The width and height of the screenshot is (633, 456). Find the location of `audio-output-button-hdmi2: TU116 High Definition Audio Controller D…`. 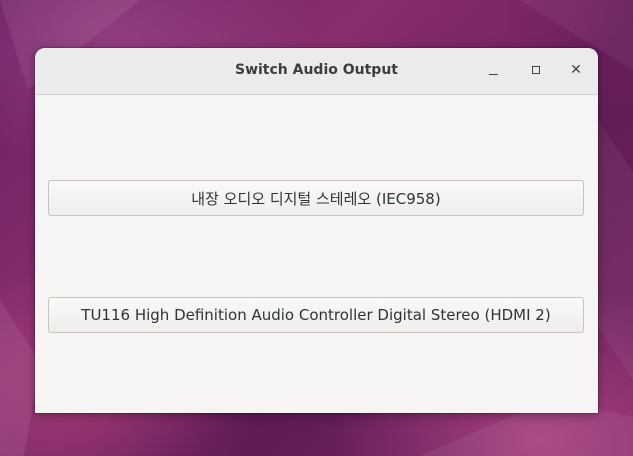

audio-output-button-hdmi2: TU116 High Definition Audio Controller D… is located at coordinates (316, 315).